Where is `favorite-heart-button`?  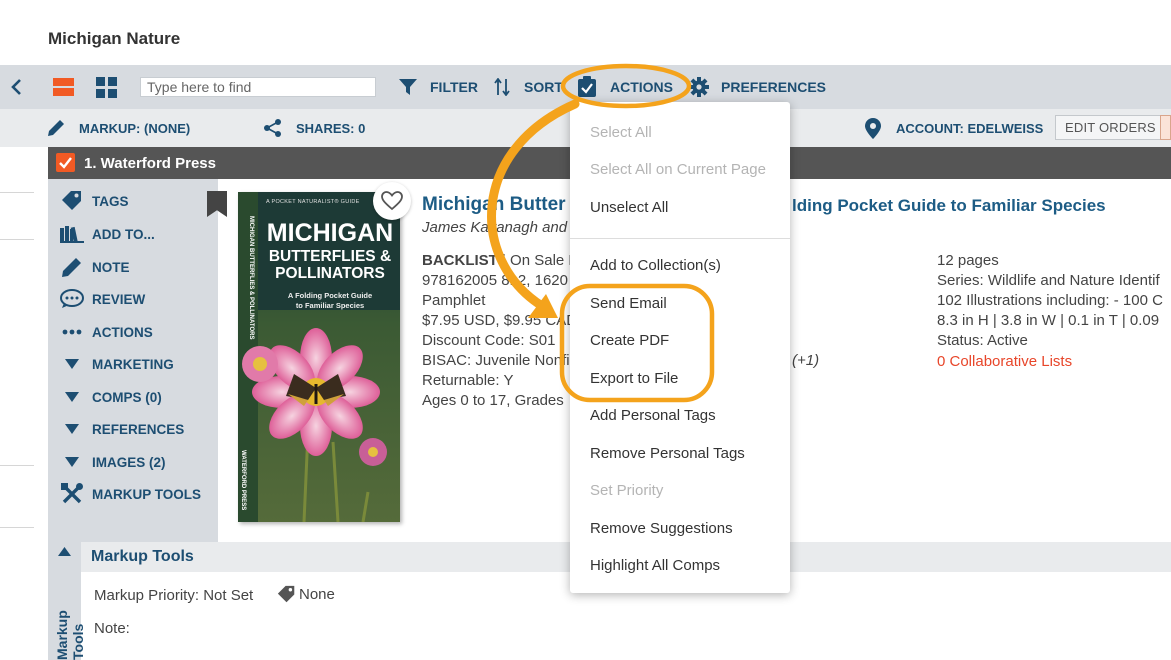 favorite-heart-button is located at coordinates (392, 201).